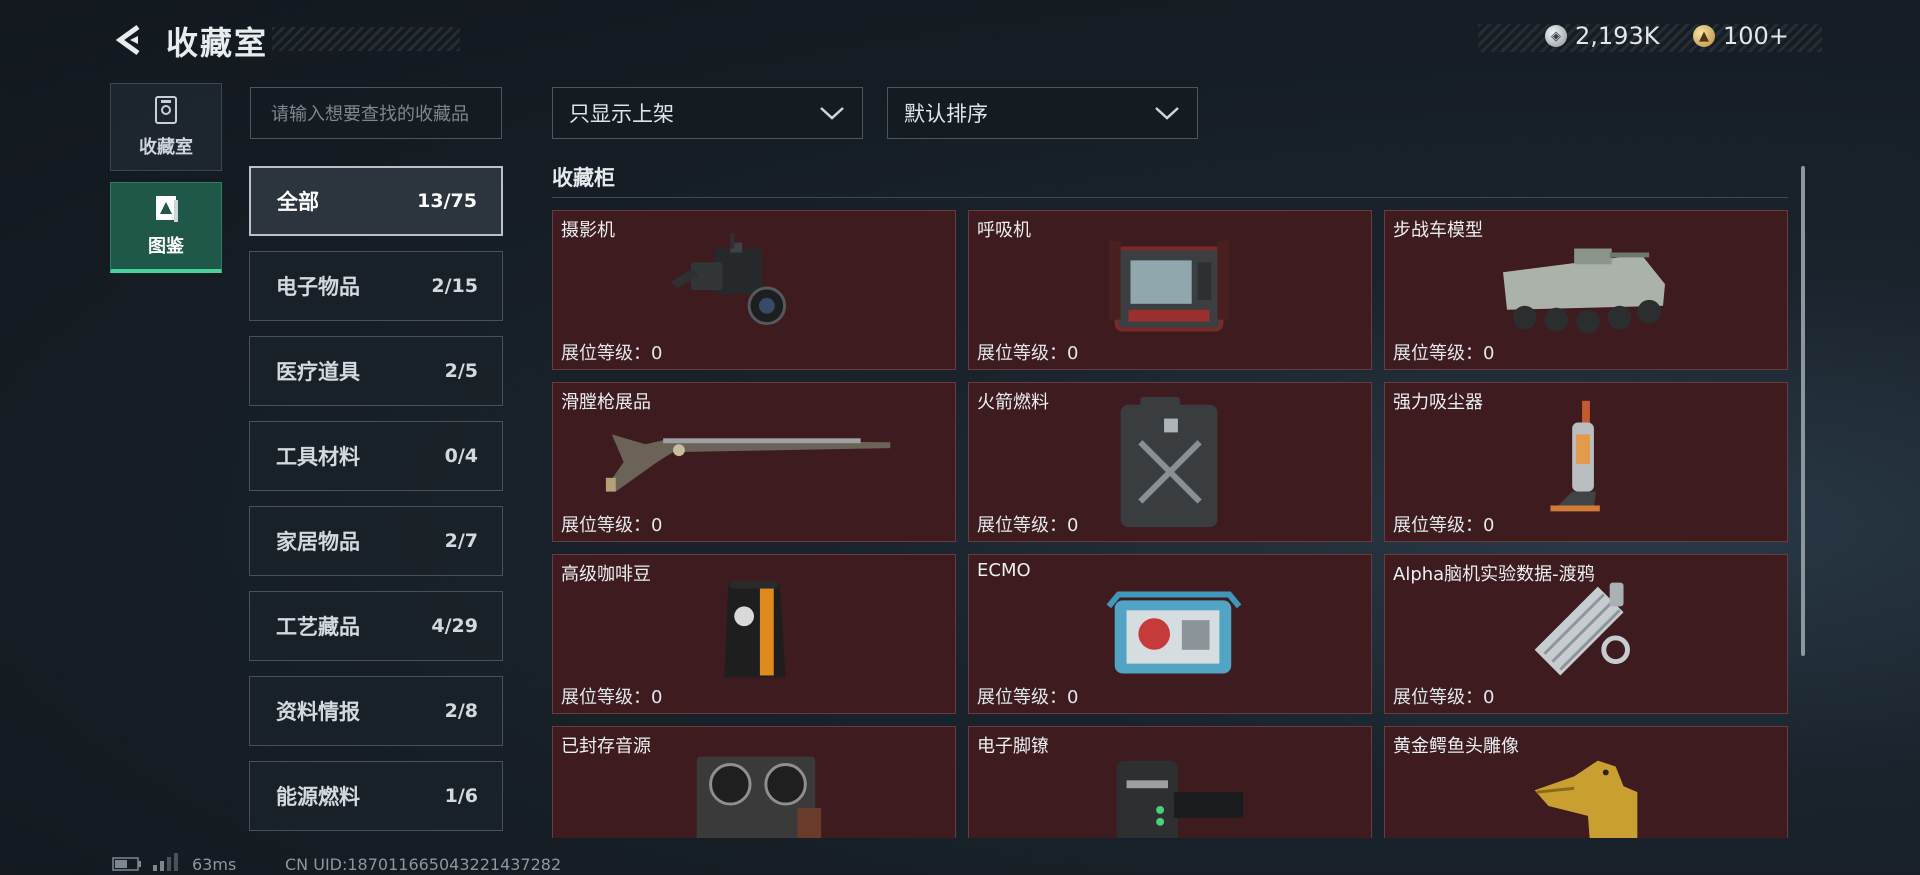  I want to click on collectible-name: Alpha脑机实验数据-渡鸦, so click(1494, 574).